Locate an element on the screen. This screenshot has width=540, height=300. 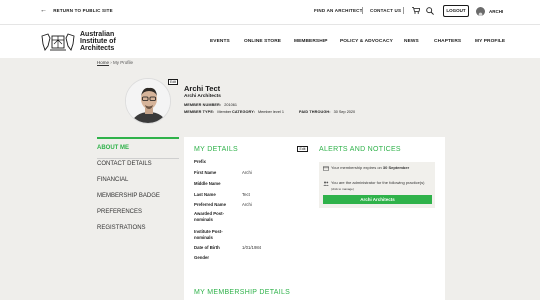
user-name: ARCHI is located at coordinates (496, 11).